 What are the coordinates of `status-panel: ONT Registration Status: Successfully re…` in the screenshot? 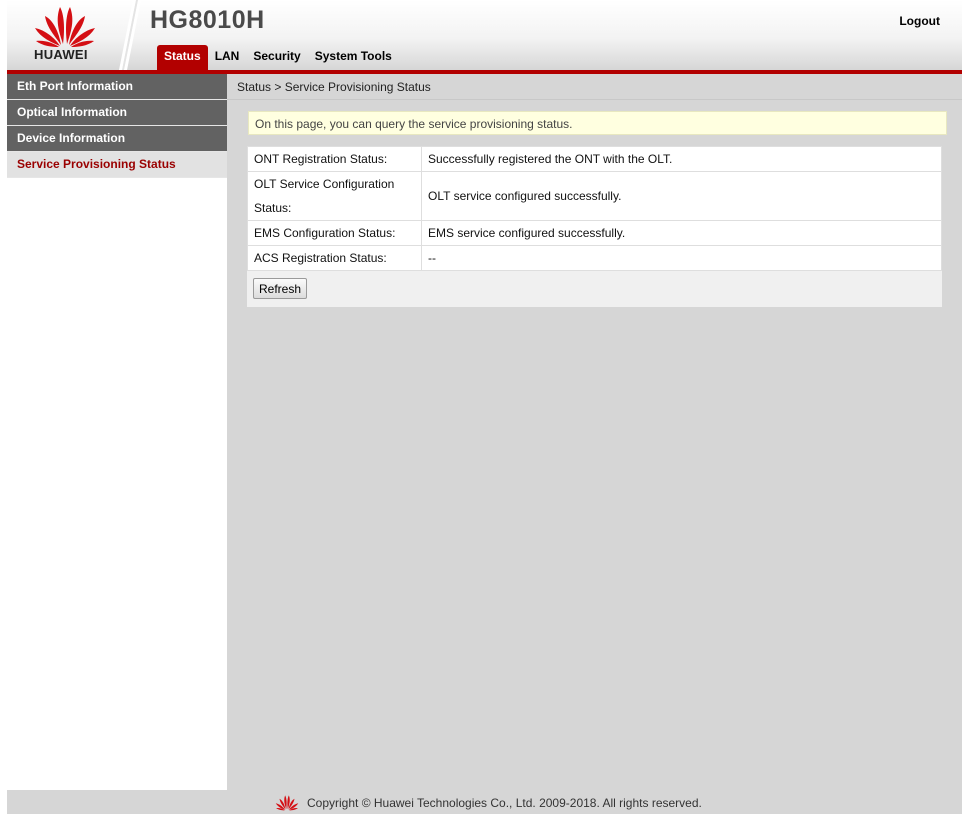 It's located at (594, 226).